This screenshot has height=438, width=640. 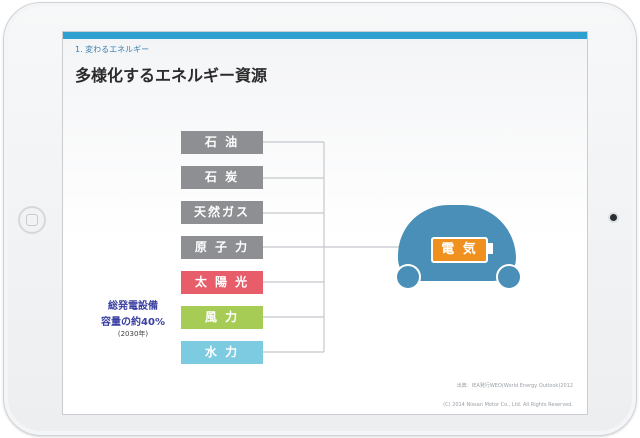 What do you see at coordinates (133, 306) in the screenshot?
I see `capacity-note-line1: 総発電設備` at bounding box center [133, 306].